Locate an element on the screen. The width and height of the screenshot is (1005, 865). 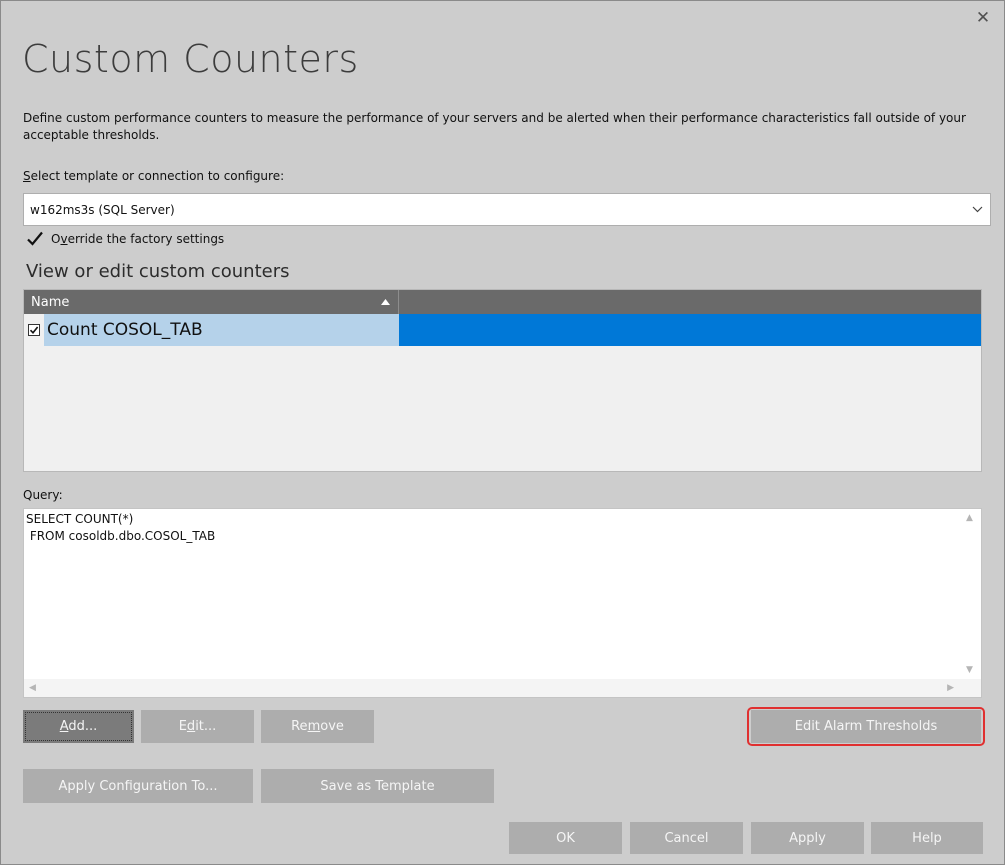
override-checkbox is located at coordinates (35, 239).